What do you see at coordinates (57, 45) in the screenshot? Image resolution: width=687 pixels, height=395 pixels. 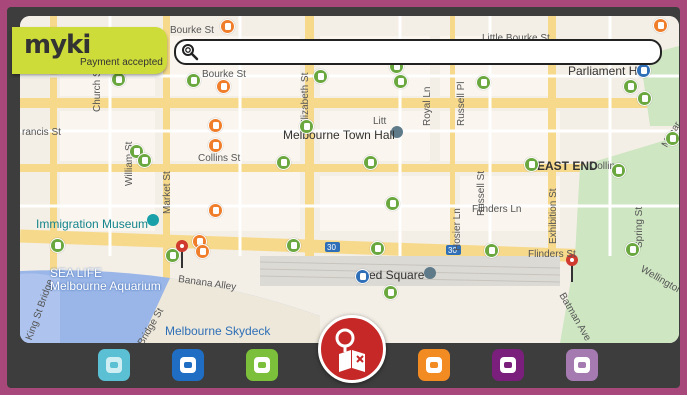 I see `brand-name: myki` at bounding box center [57, 45].